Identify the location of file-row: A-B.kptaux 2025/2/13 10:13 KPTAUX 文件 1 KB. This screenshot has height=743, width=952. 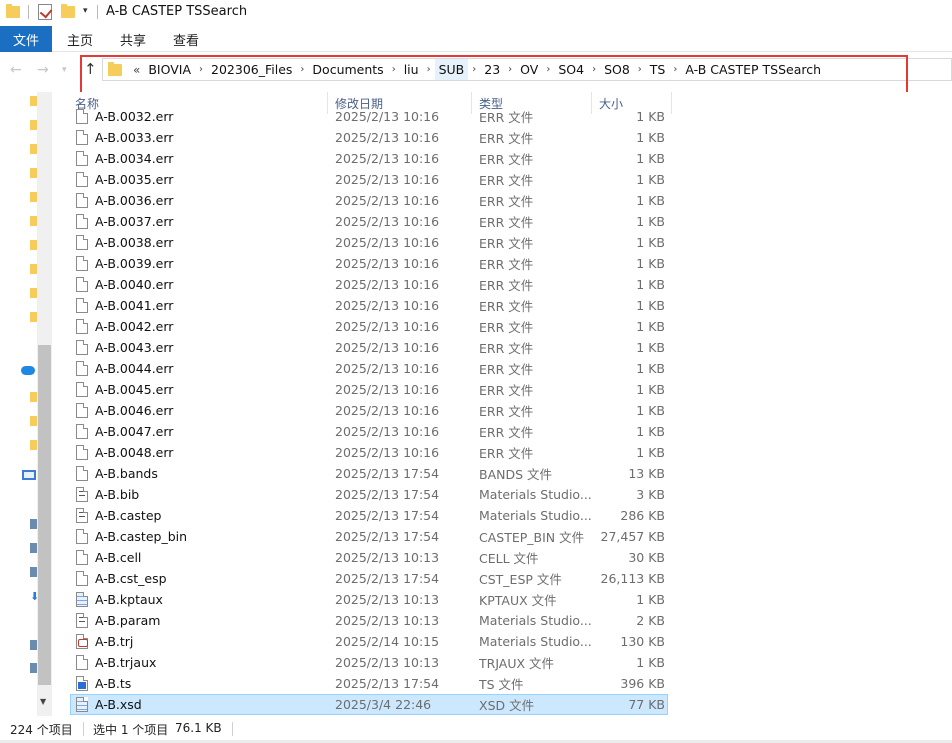
(369, 599).